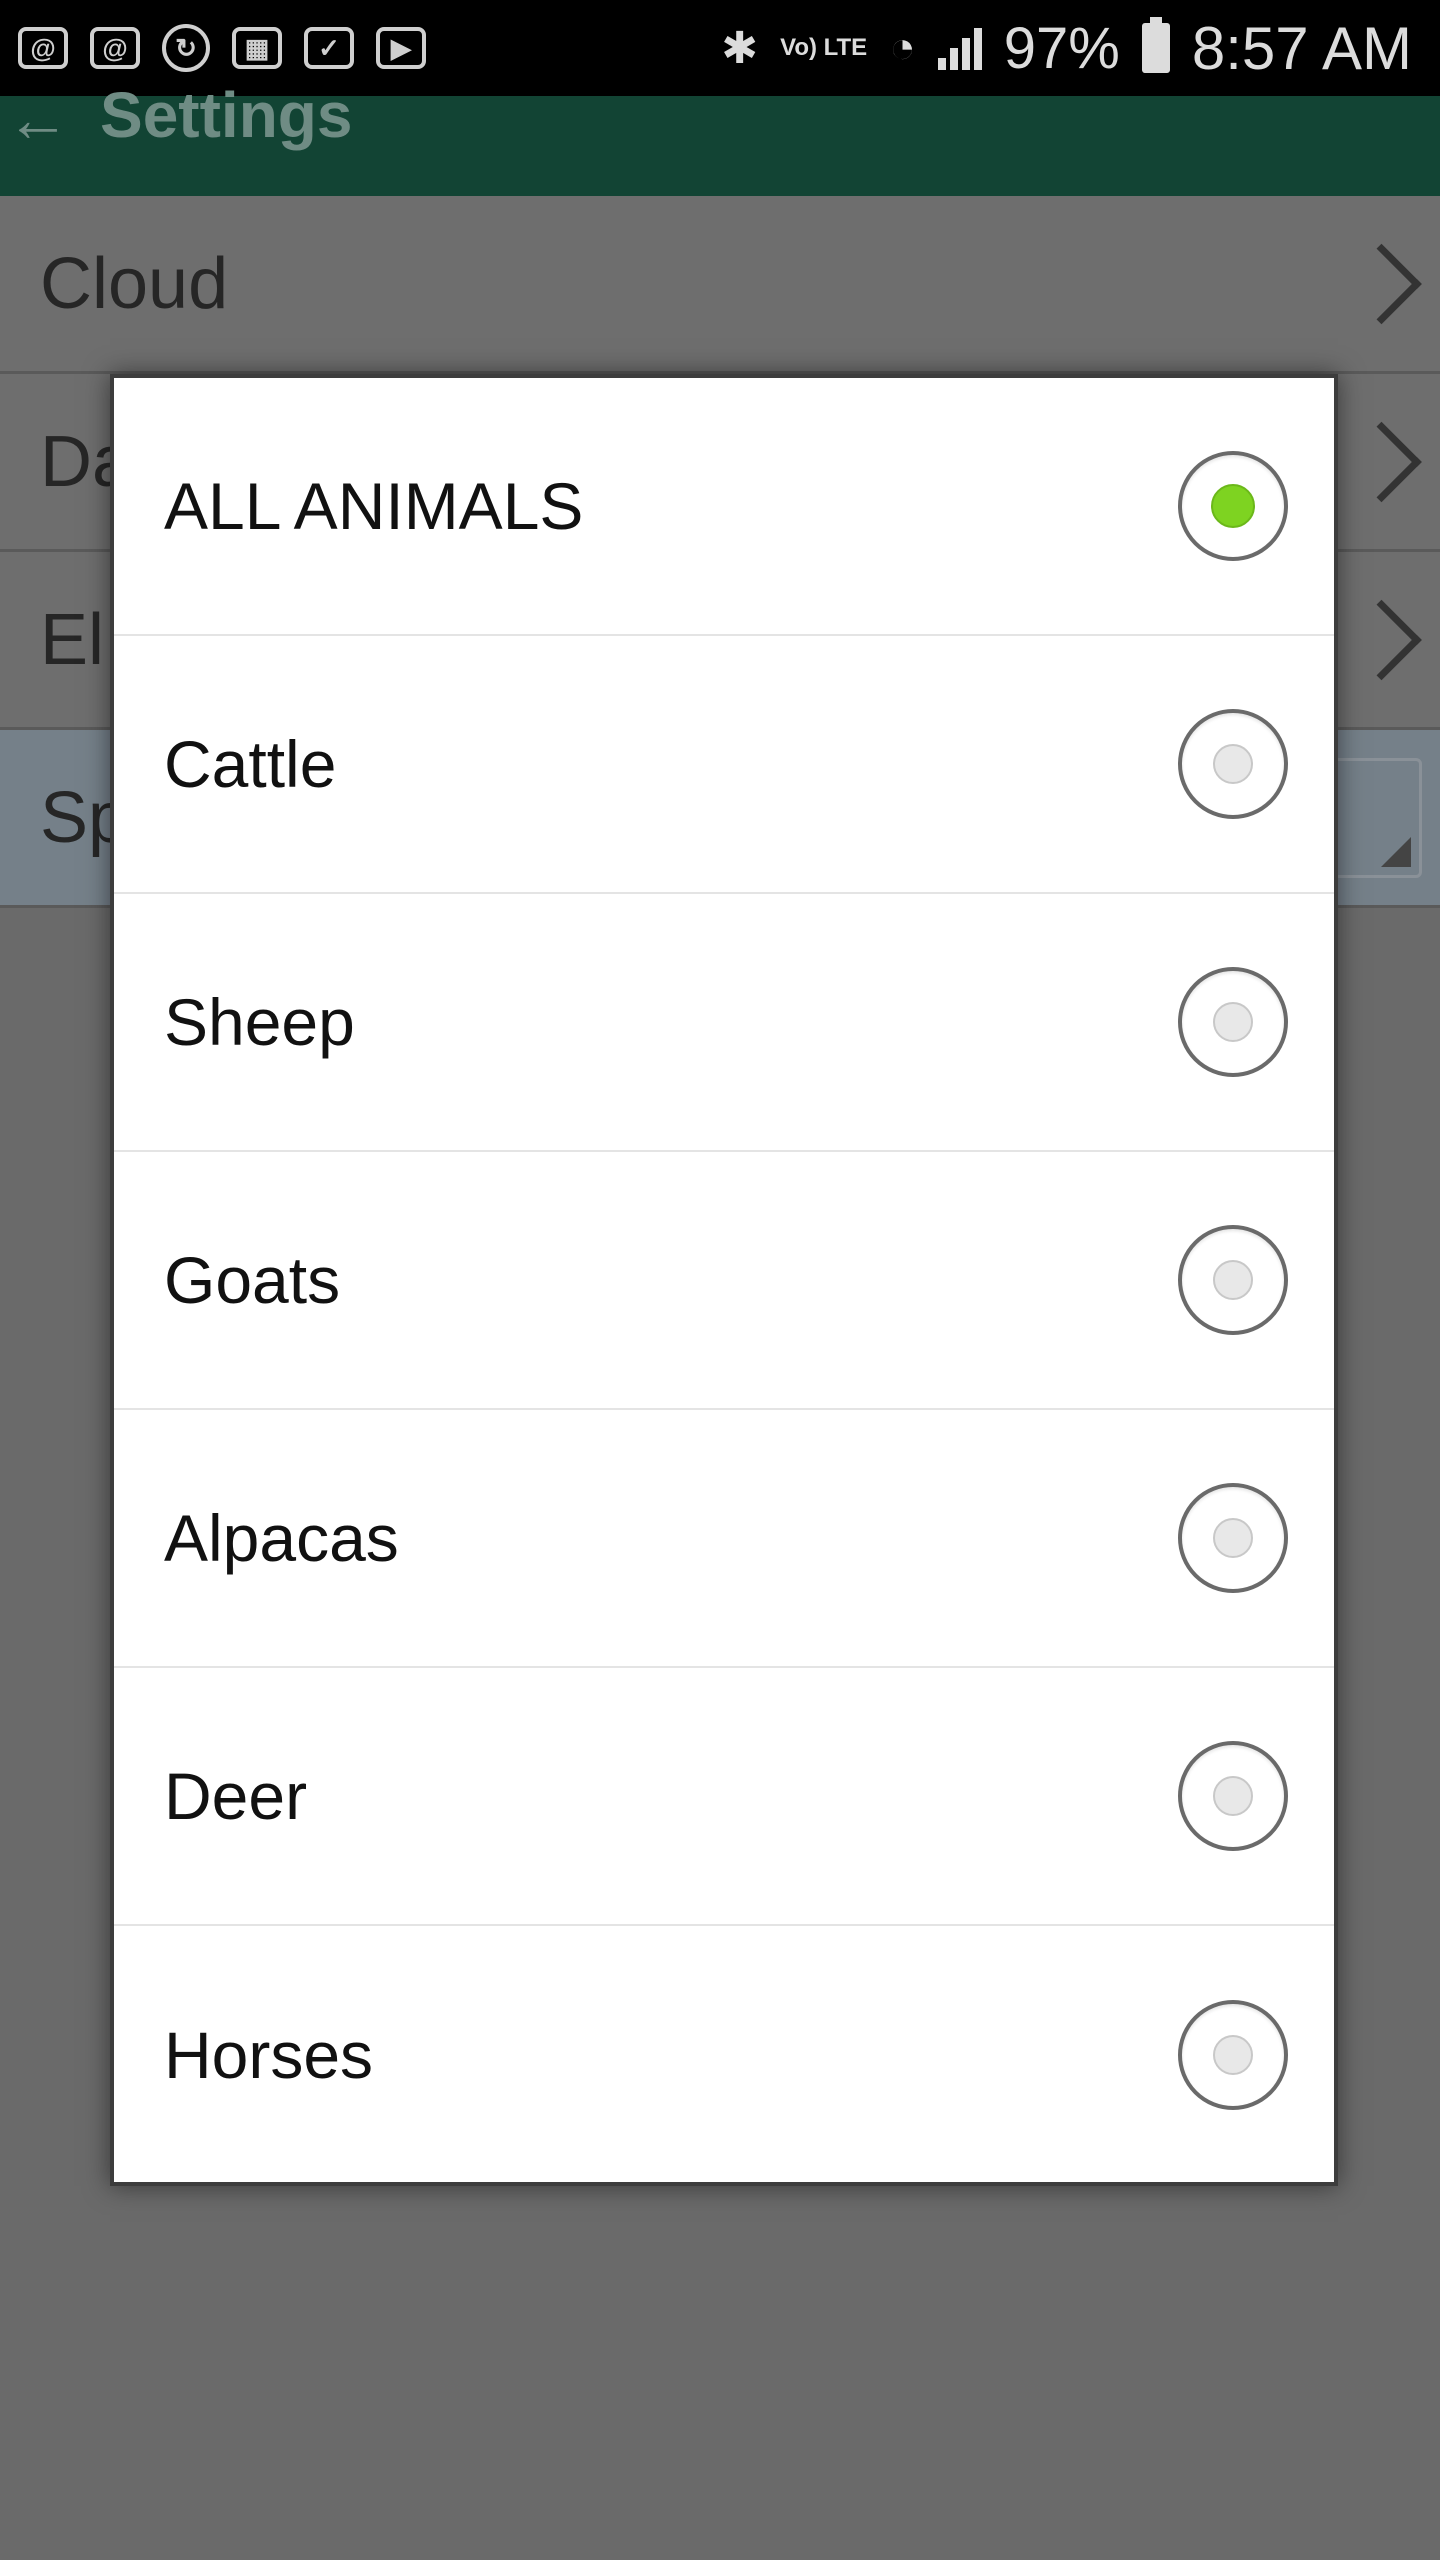 Image resolution: width=1440 pixels, height=2560 pixels. What do you see at coordinates (269, 2055) in the screenshot?
I see `option-label: Horses` at bounding box center [269, 2055].